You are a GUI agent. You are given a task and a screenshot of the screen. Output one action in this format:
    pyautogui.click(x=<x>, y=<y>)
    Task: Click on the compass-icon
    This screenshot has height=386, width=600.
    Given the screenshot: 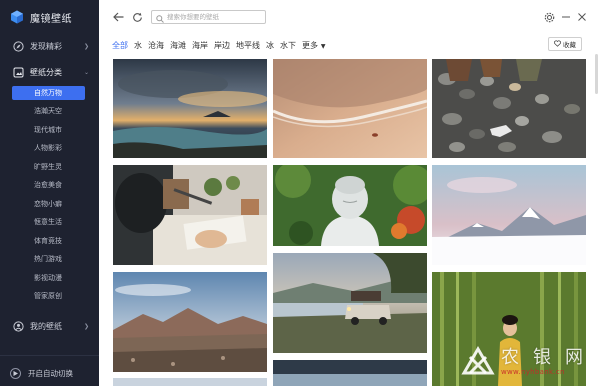 What is the action you would take?
    pyautogui.click(x=18, y=46)
    